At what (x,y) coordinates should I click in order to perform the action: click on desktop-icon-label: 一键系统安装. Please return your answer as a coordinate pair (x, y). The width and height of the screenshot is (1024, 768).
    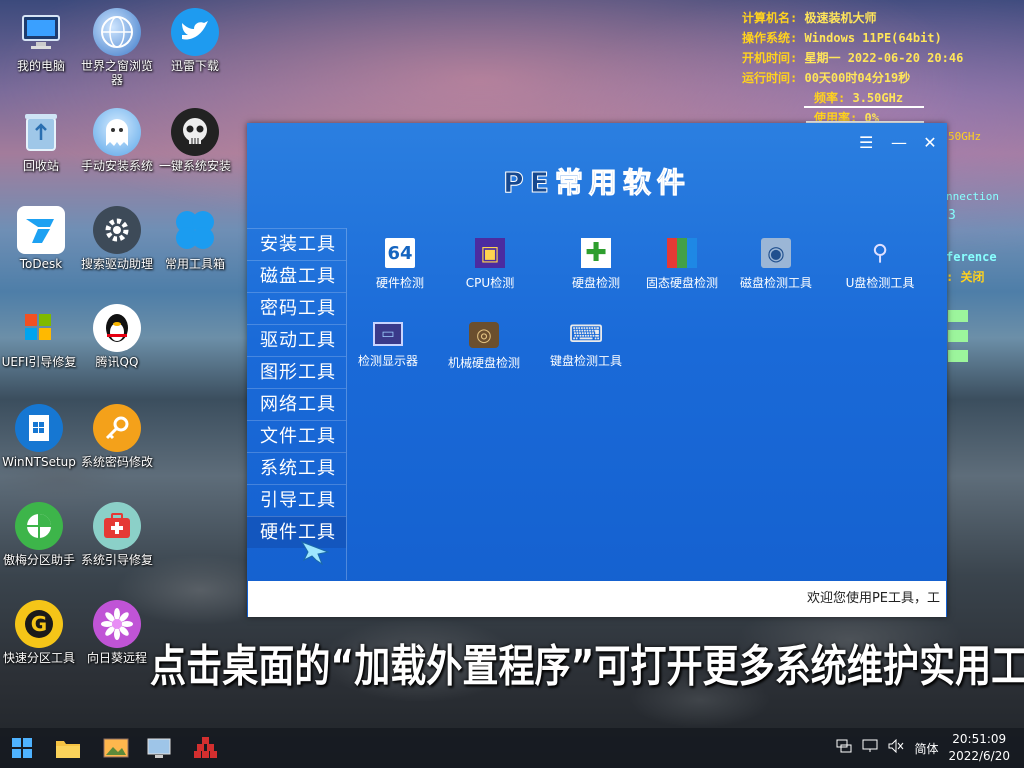
    Looking at the image, I should click on (194, 166).